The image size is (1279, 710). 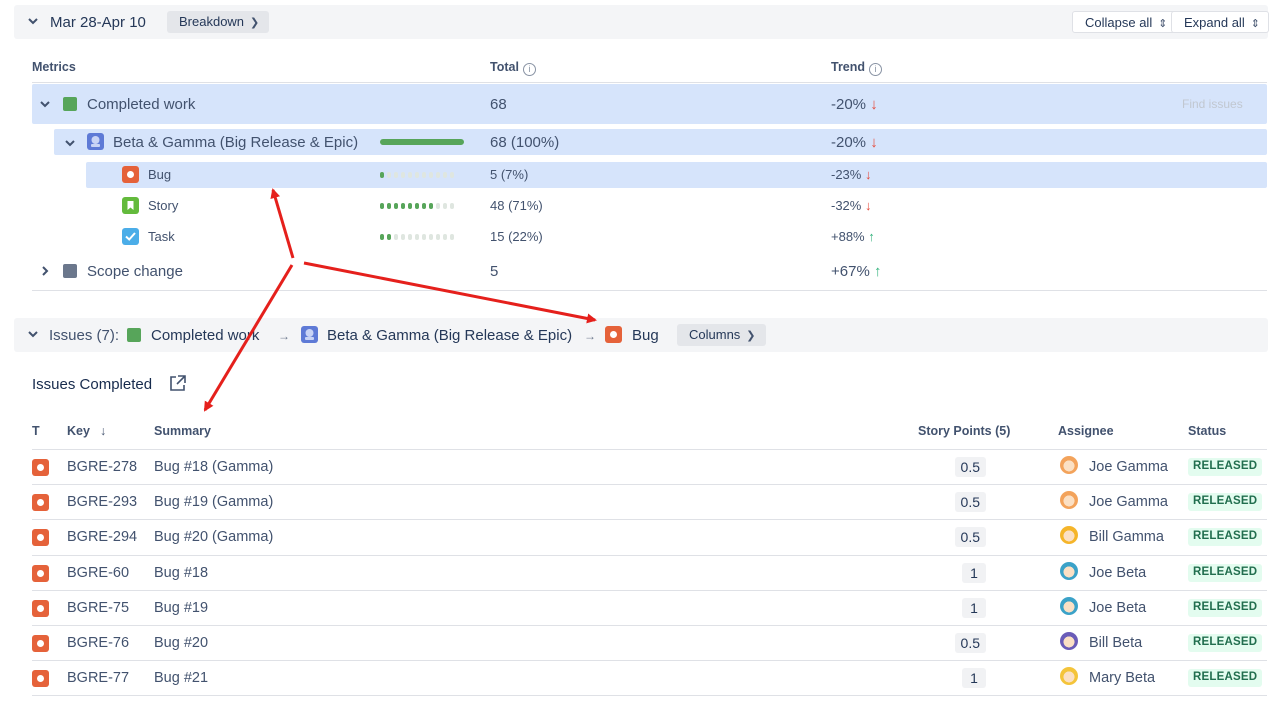 I want to click on issue-summary: Bug #18 (Gamma), so click(x=213, y=467).